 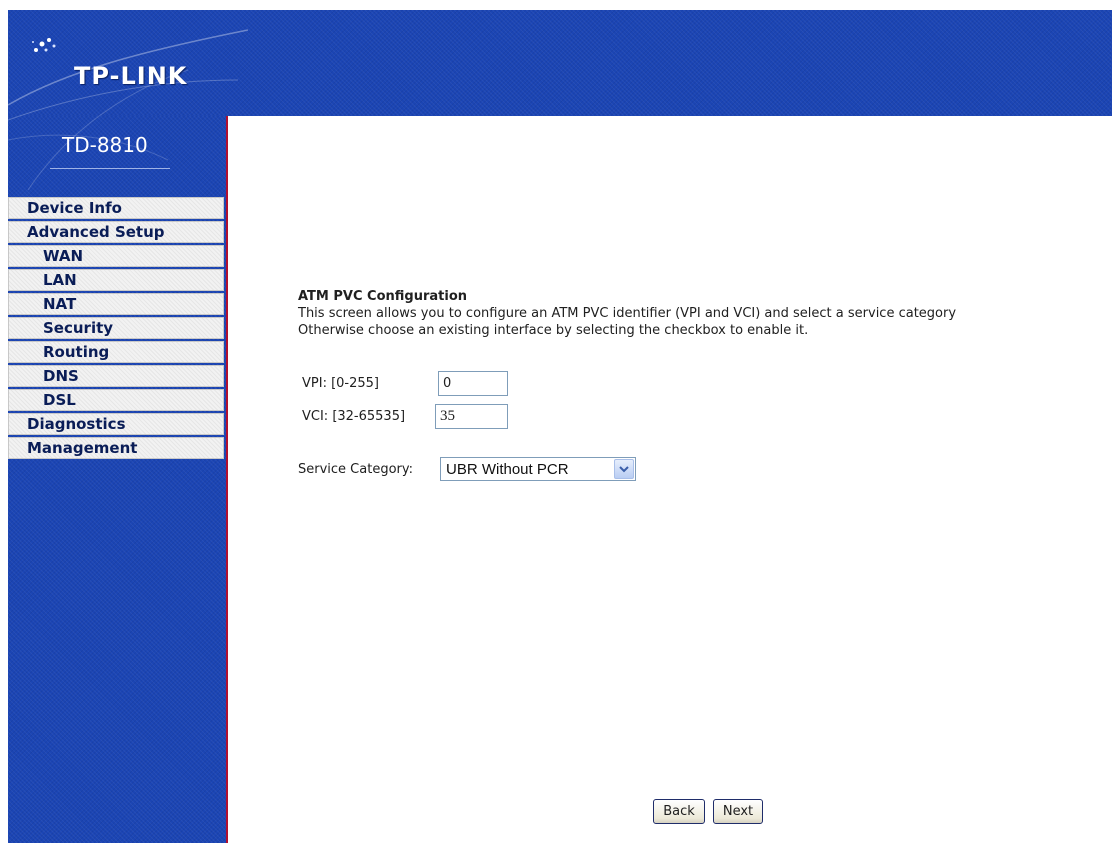 What do you see at coordinates (4, 421) in the screenshot?
I see `page-left-margin` at bounding box center [4, 421].